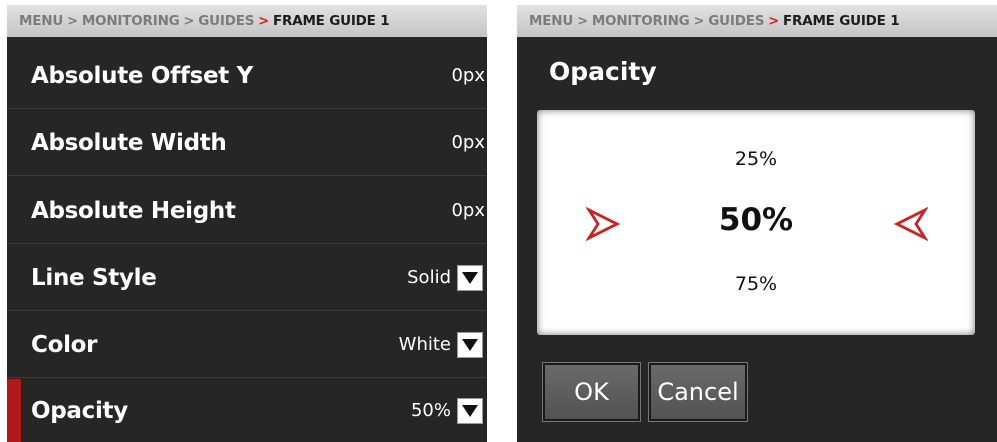 The height and width of the screenshot is (442, 997). What do you see at coordinates (911, 226) in the screenshot?
I see `arrow-left-outline-icon` at bounding box center [911, 226].